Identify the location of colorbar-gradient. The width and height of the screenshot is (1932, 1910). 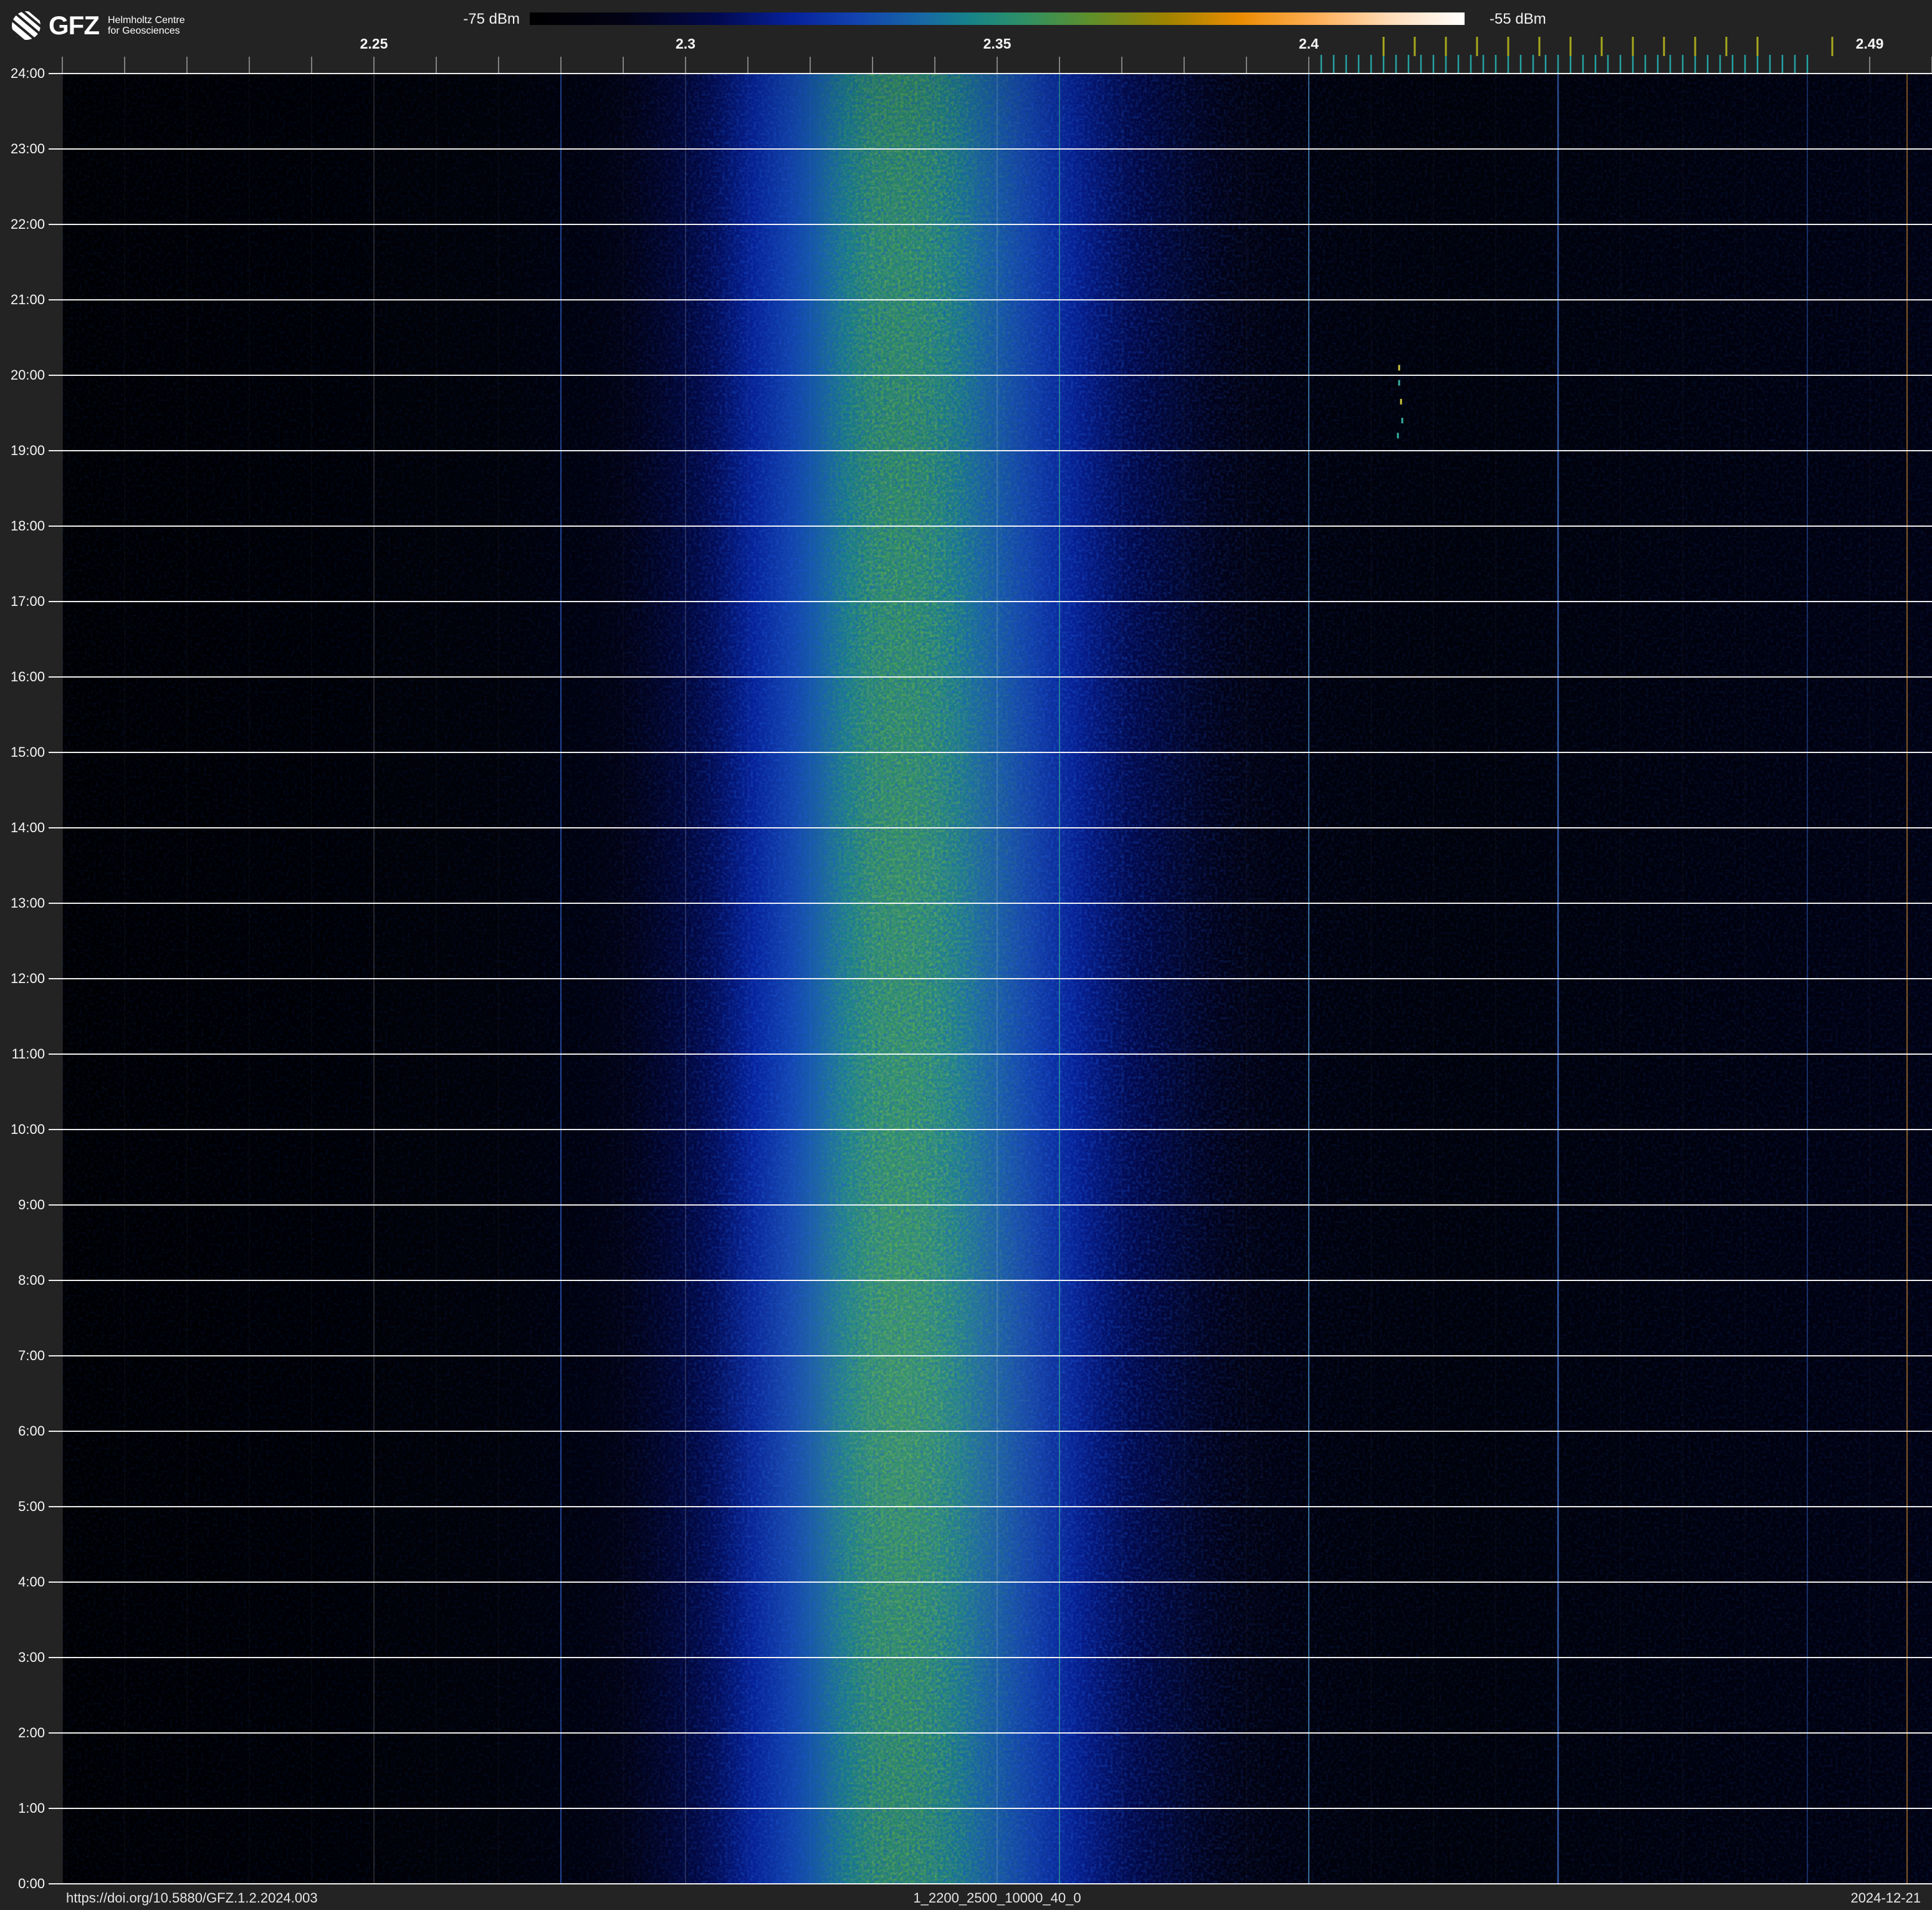
(997, 18).